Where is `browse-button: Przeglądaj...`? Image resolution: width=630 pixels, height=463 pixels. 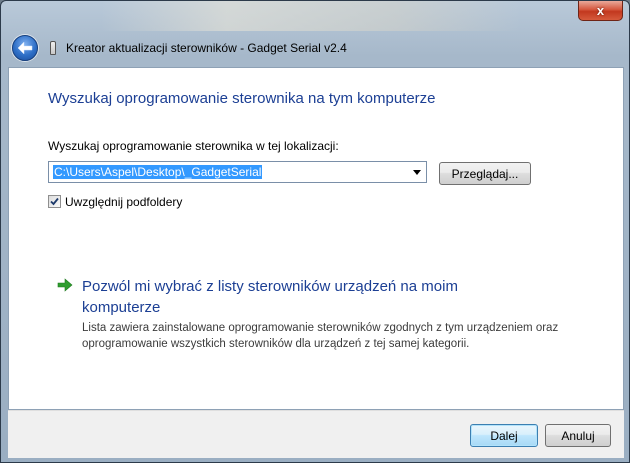 browse-button: Przeglądaj... is located at coordinates (485, 173).